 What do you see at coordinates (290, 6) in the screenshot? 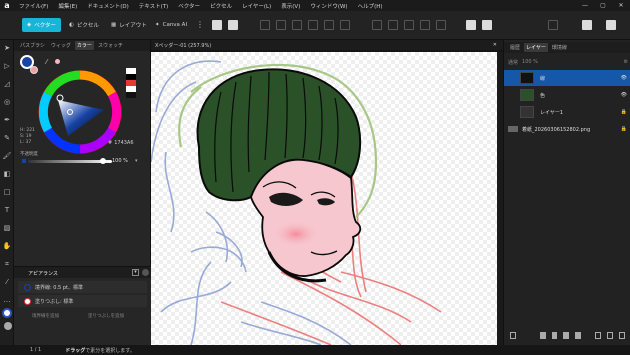
I see `menu-view: 表示(V)` at bounding box center [290, 6].